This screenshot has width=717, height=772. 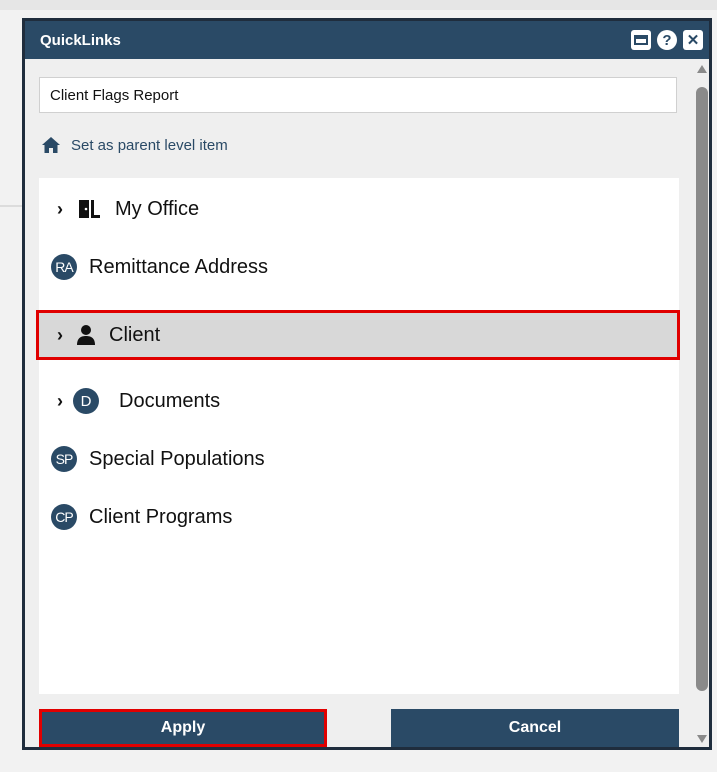 I want to click on tree-item-remittance-address: RA Remittance Address, so click(x=359, y=267).